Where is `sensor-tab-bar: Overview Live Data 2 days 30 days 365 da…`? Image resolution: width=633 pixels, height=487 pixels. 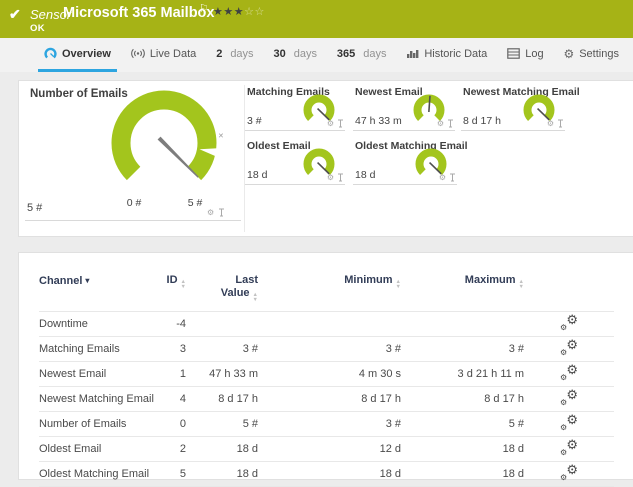 sensor-tab-bar: Overview Live Data 2 days 30 days 365 da… is located at coordinates (316, 55).